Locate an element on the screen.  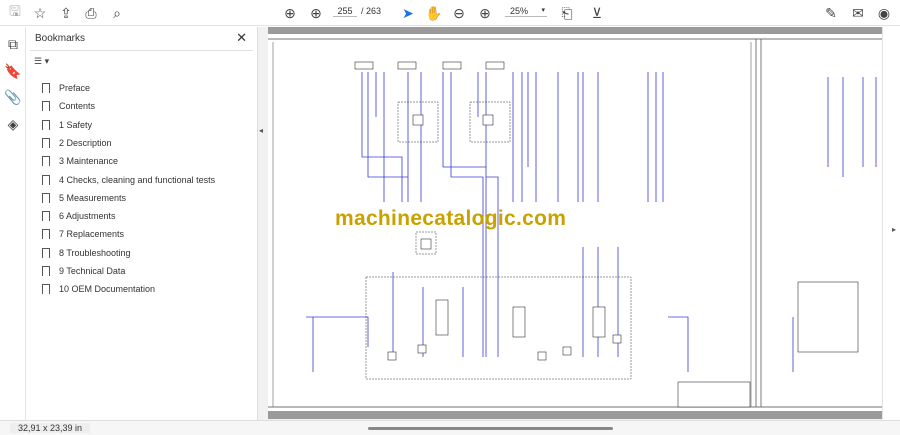
layers-icon: ◈ is located at coordinates (13, 124).